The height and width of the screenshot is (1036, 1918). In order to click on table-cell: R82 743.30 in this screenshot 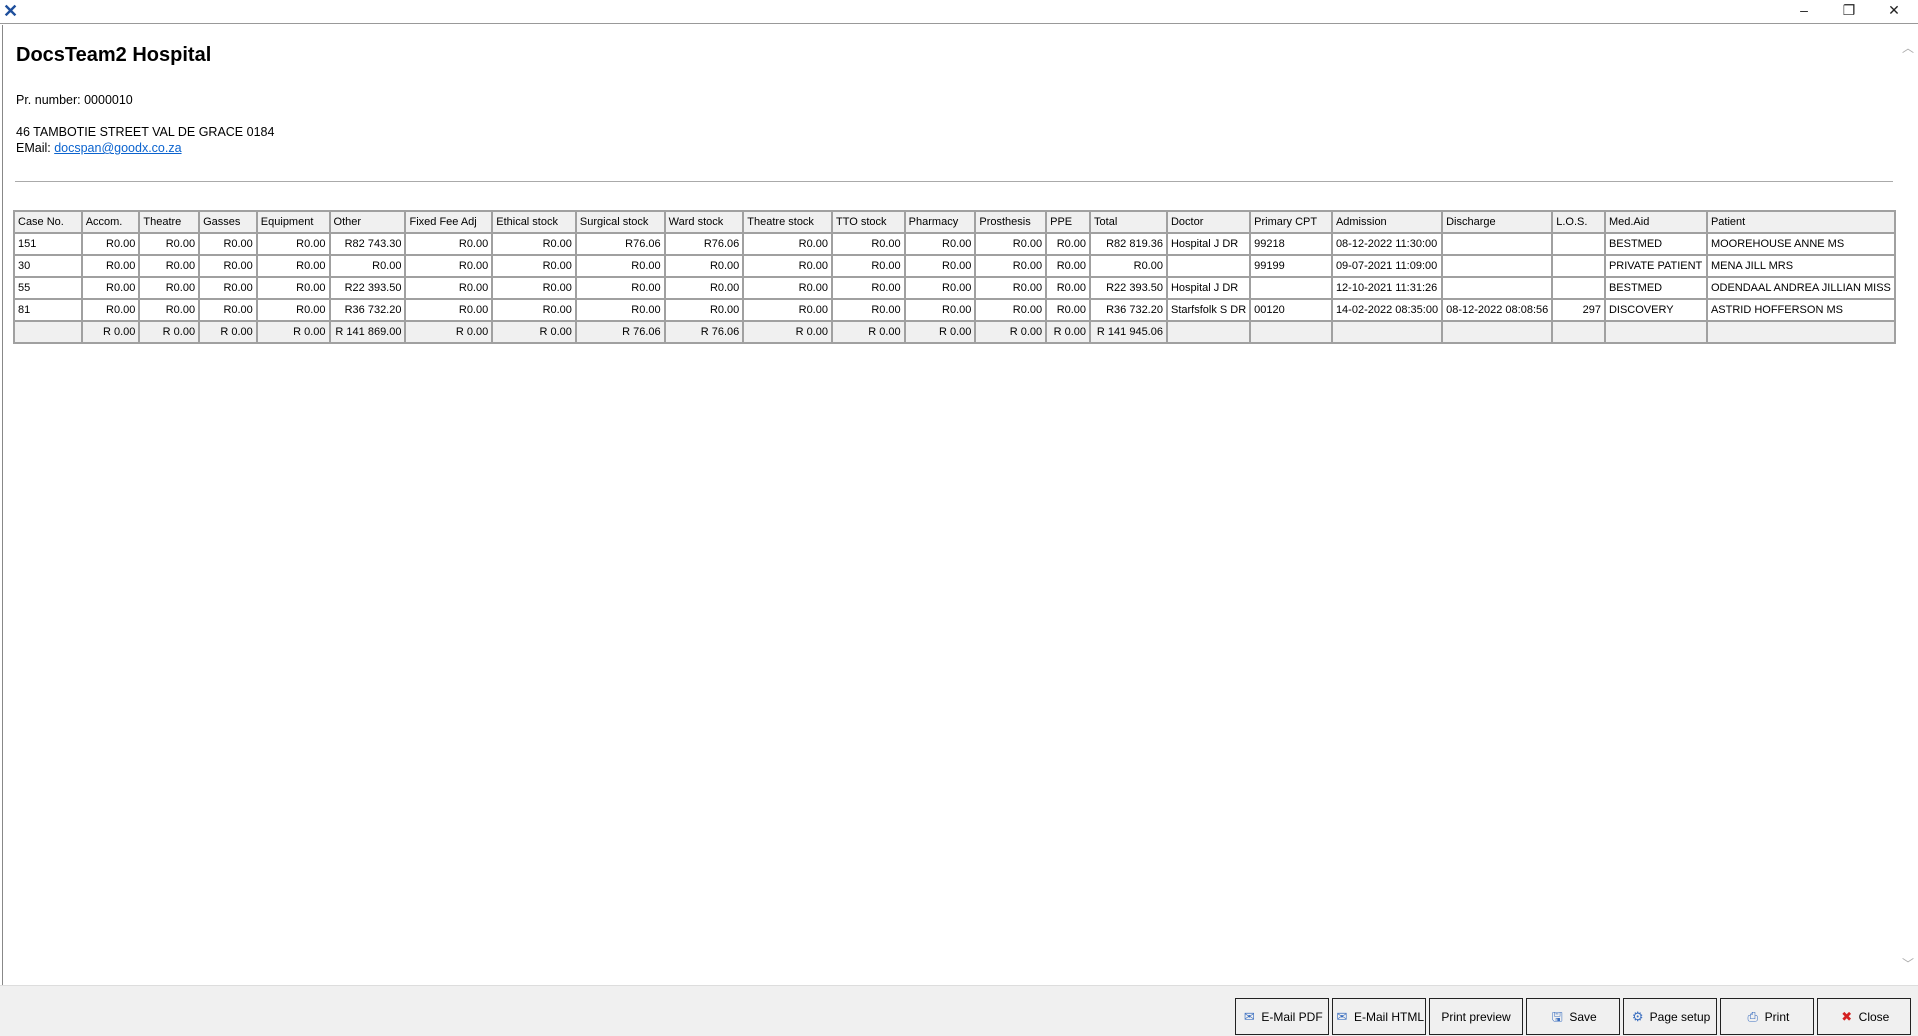, I will do `click(367, 244)`.